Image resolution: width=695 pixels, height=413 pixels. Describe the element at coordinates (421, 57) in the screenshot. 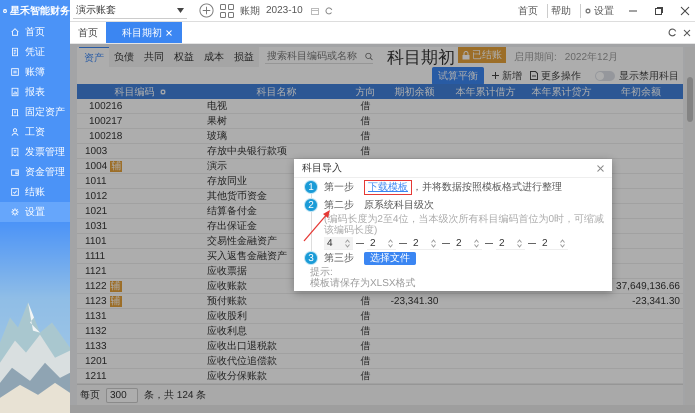

I see `page-title: 科目期初` at that location.